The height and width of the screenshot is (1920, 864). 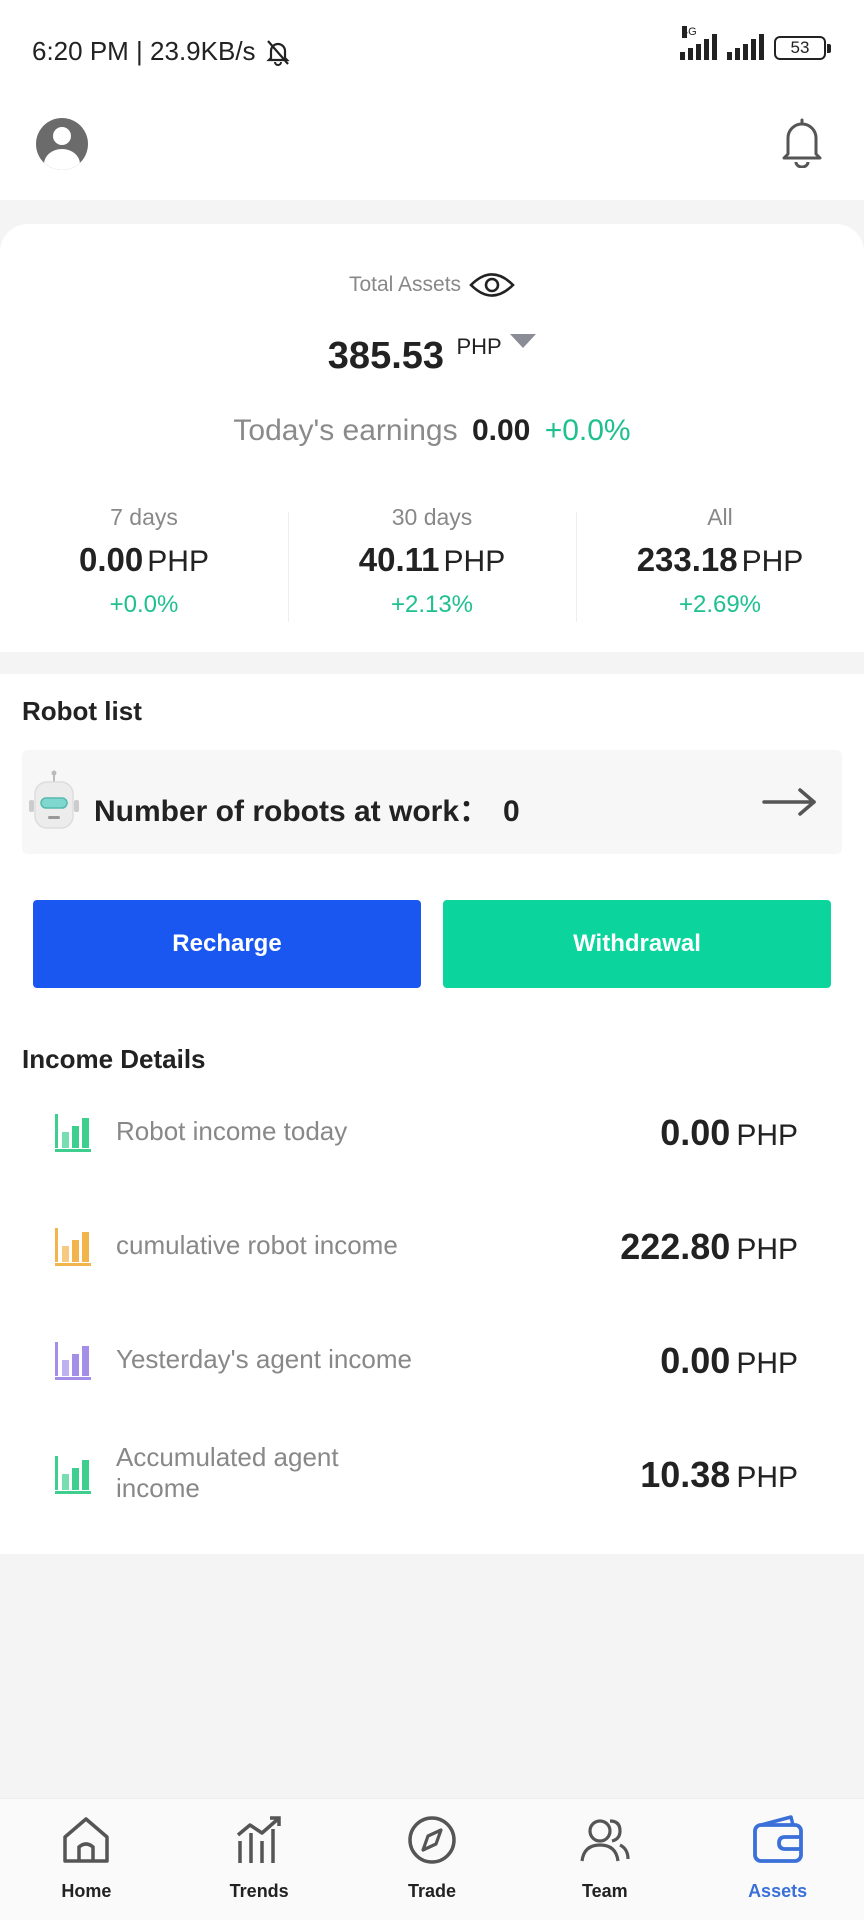 What do you see at coordinates (82, 711) in the screenshot?
I see `robot-list-title: Robot list` at bounding box center [82, 711].